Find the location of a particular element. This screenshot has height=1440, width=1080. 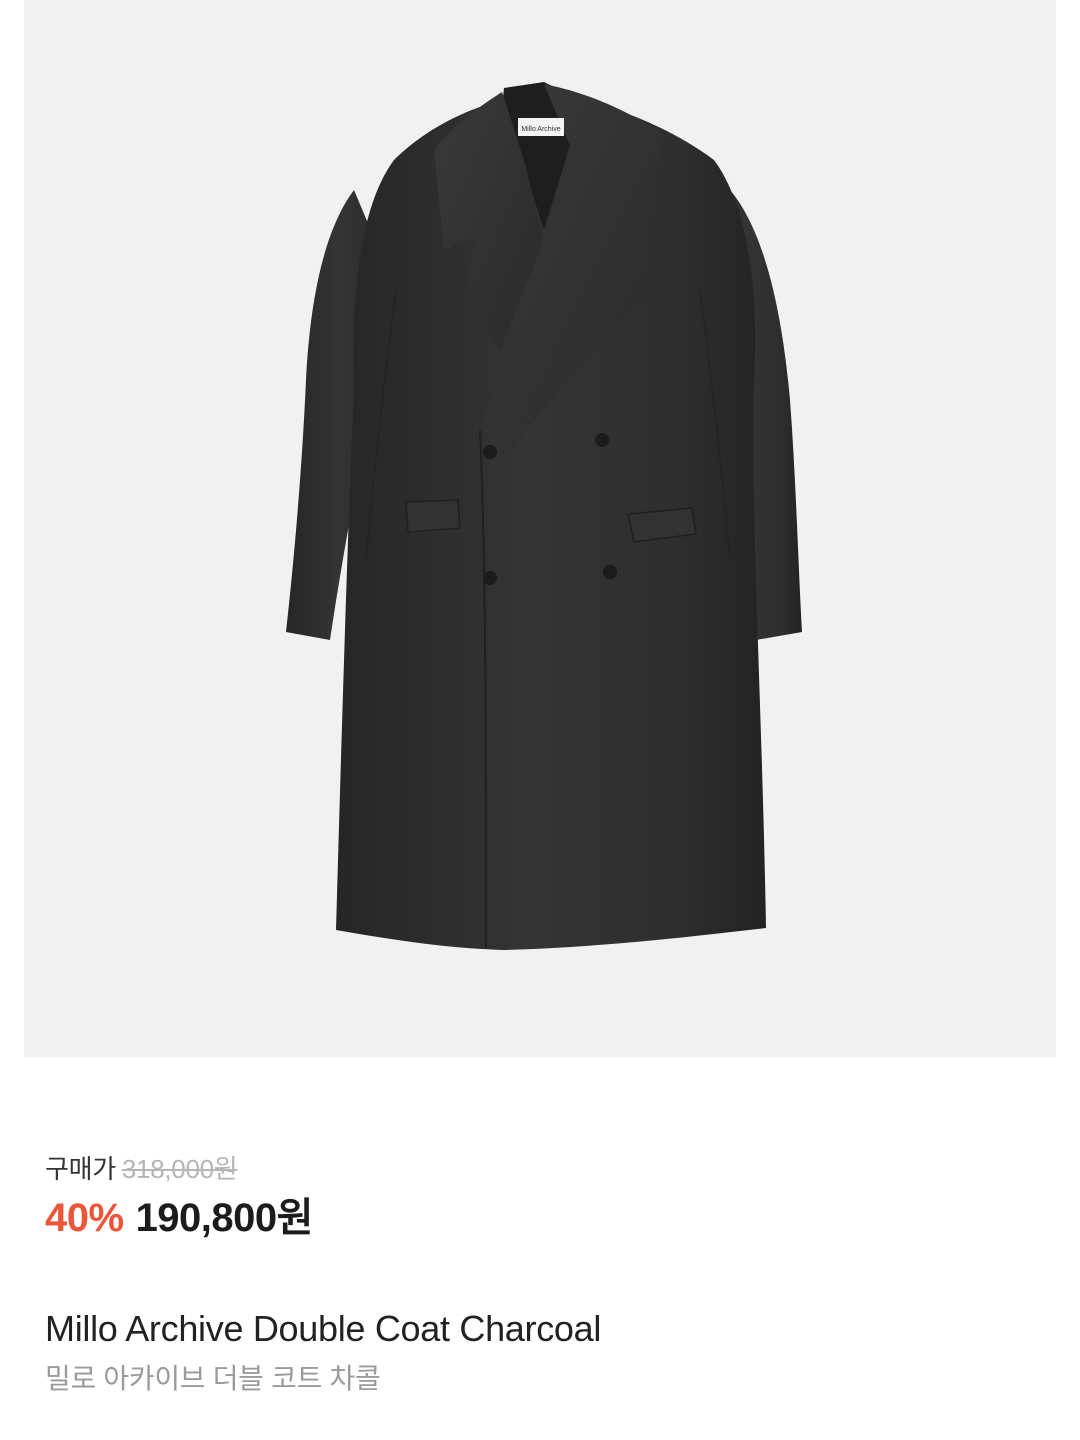

purchase-price-label: 구매가 is located at coordinates (80, 1169).